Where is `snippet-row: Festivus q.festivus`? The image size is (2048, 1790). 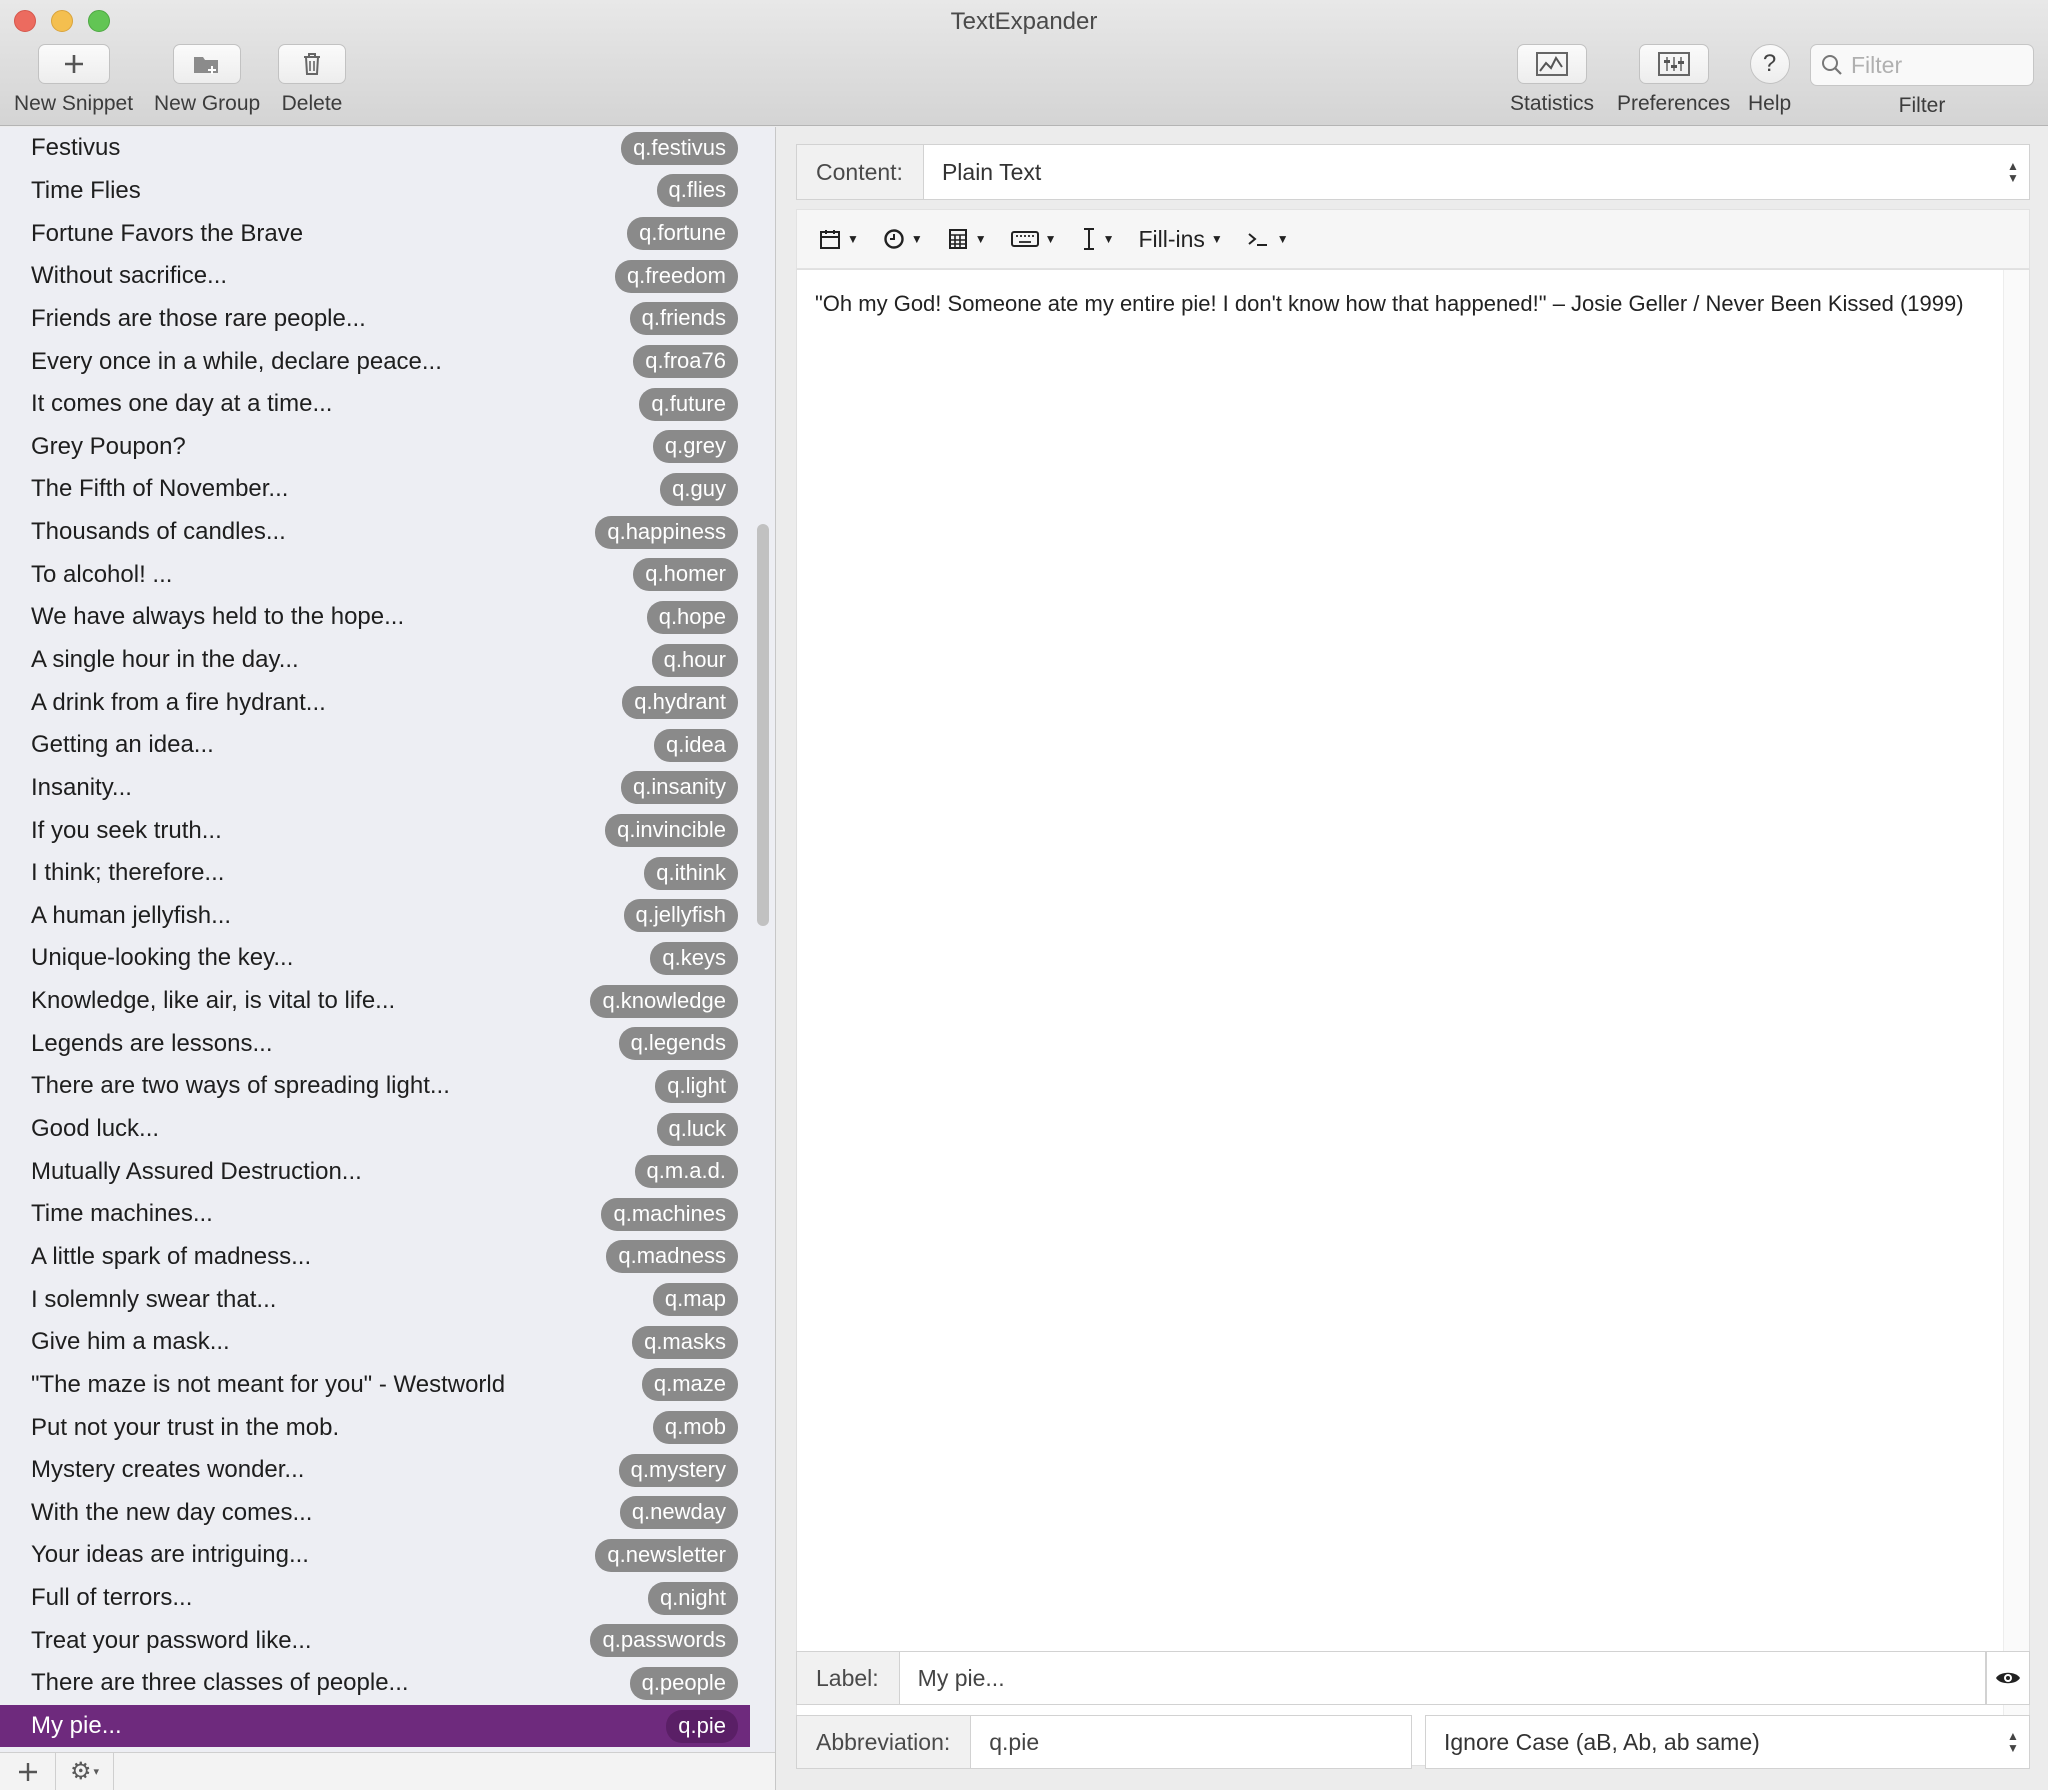 snippet-row: Festivus q.festivus is located at coordinates (375, 148).